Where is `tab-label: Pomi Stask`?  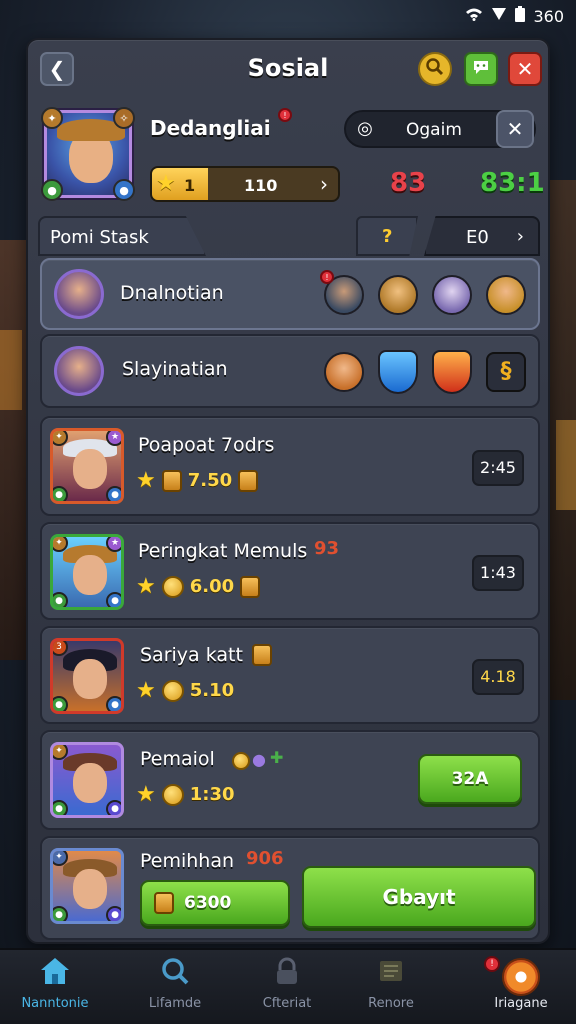
tab-label: Pomi Stask is located at coordinates (99, 237).